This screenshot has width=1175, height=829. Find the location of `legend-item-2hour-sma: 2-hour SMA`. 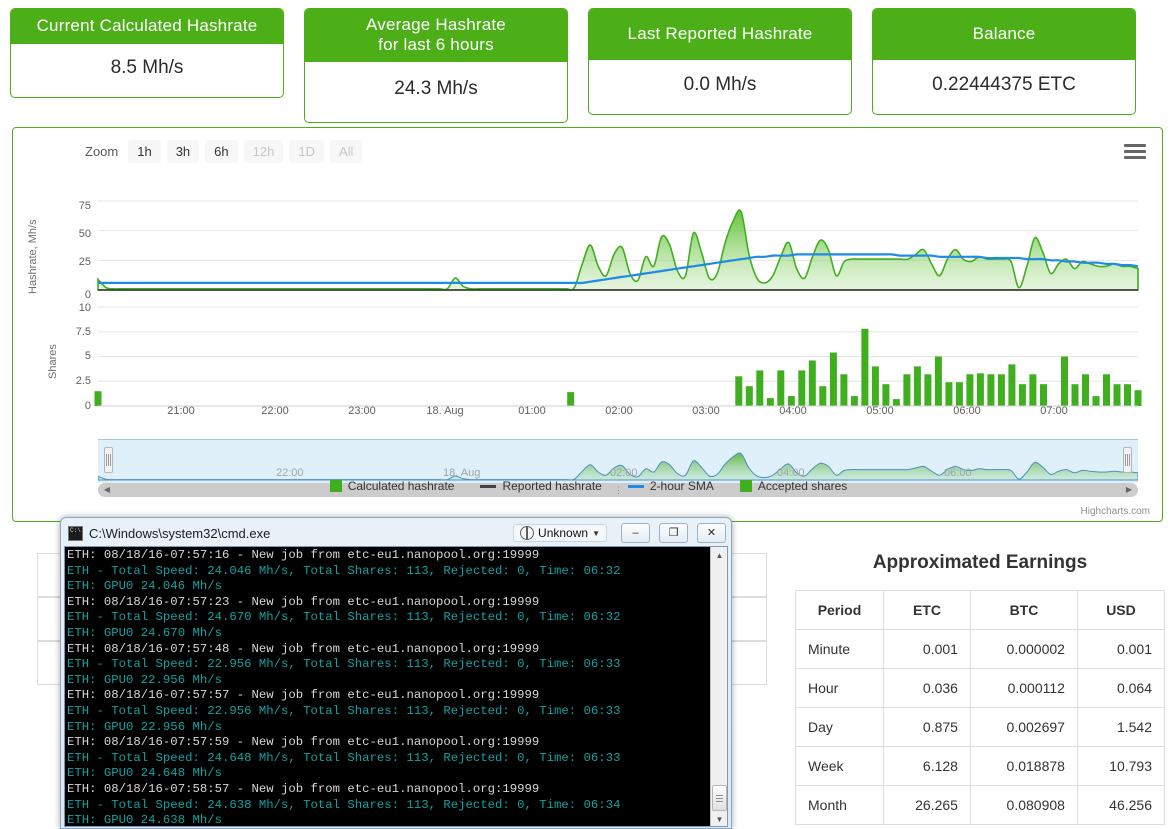

legend-item-2hour-sma: 2-hour SMA is located at coordinates (670, 486).